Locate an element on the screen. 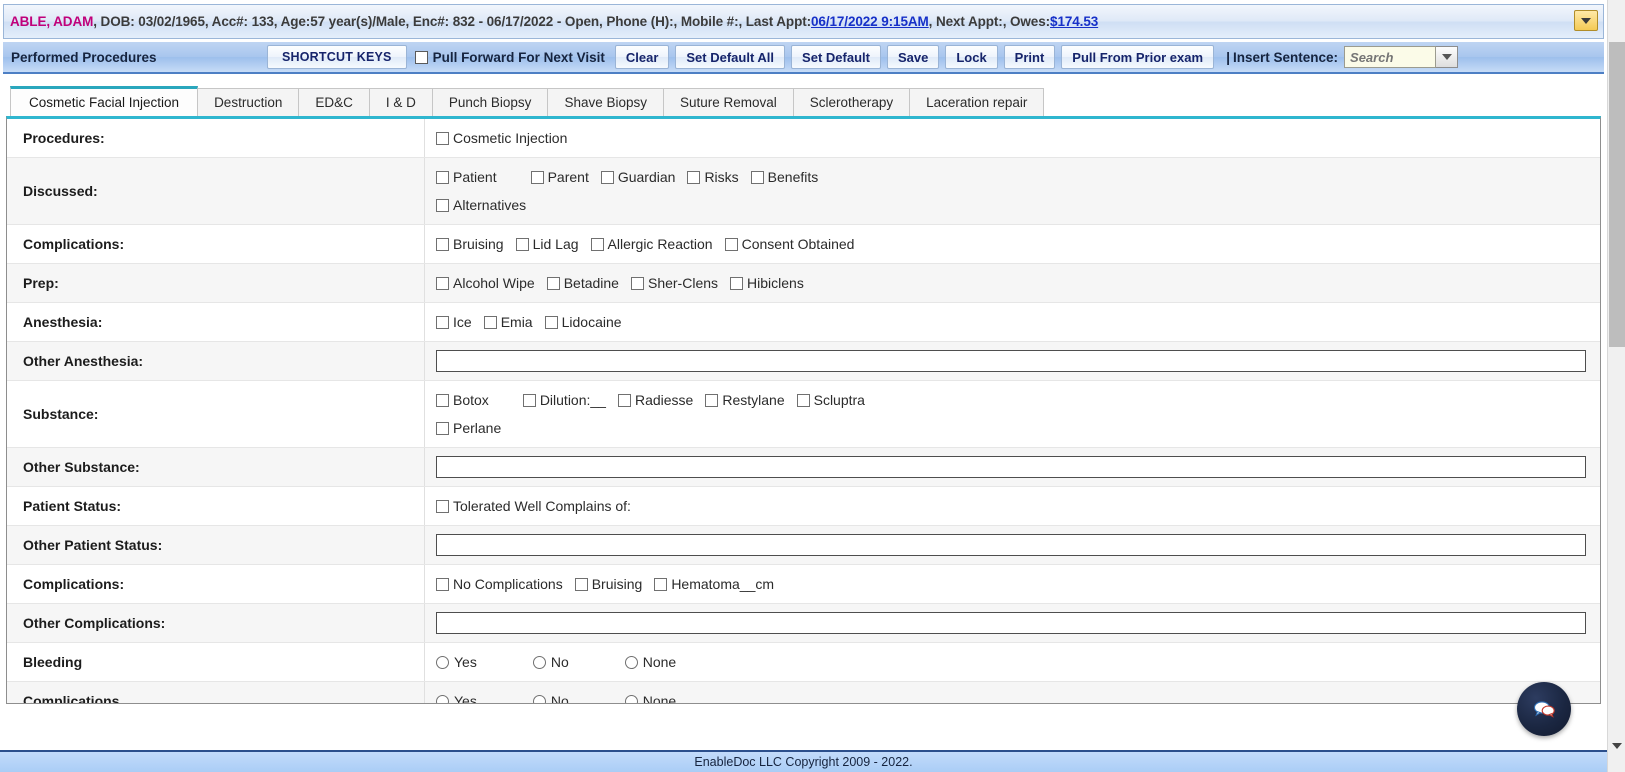 This screenshot has height=772, width=1625. pull-forward-checkbox-group: Pull Forward For Next Visit is located at coordinates (509, 57).